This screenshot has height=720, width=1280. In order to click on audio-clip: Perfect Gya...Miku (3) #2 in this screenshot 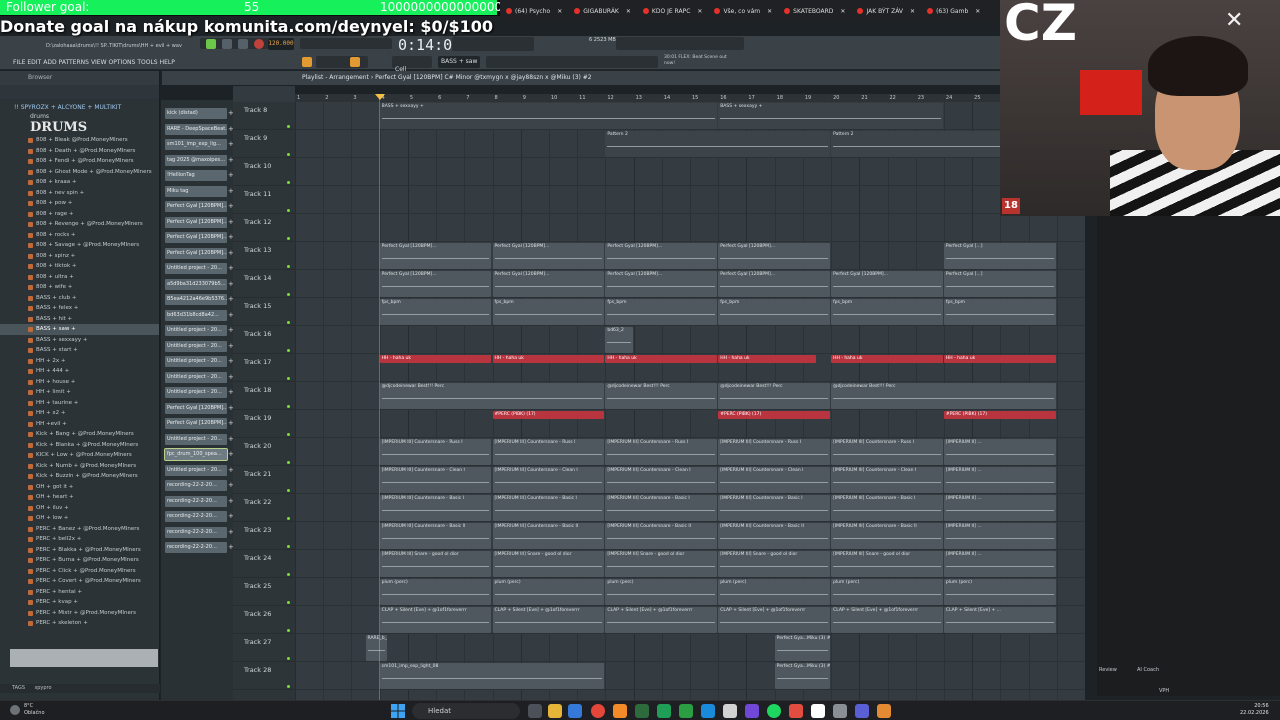, I will do `click(802, 676)`.